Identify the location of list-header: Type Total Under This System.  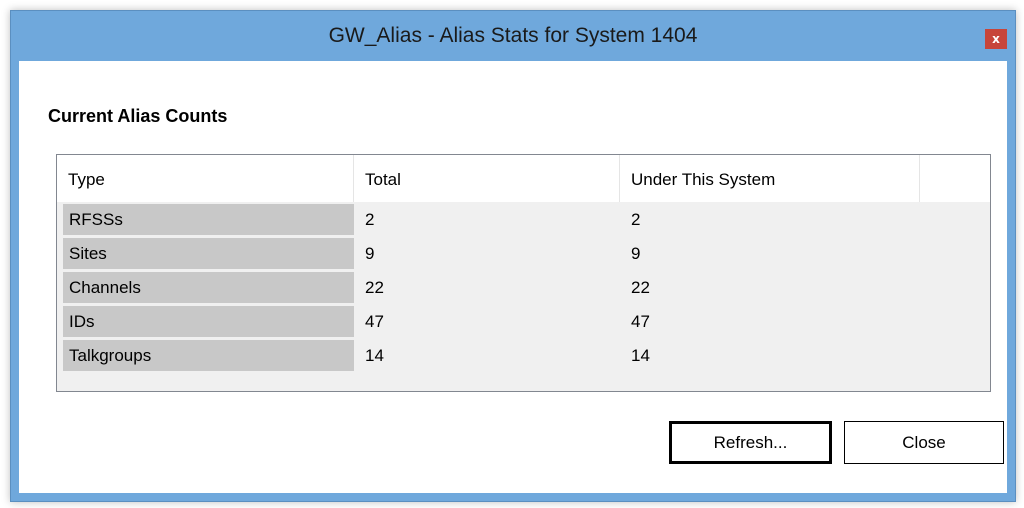
(523, 178).